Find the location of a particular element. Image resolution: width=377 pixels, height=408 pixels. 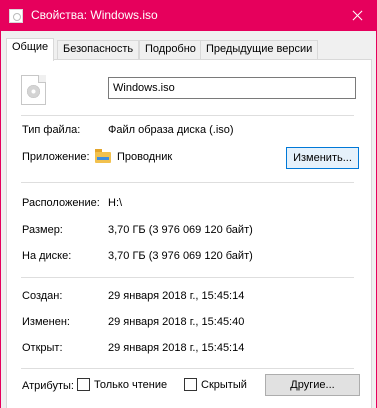

file-name-input is located at coordinates (232, 88).